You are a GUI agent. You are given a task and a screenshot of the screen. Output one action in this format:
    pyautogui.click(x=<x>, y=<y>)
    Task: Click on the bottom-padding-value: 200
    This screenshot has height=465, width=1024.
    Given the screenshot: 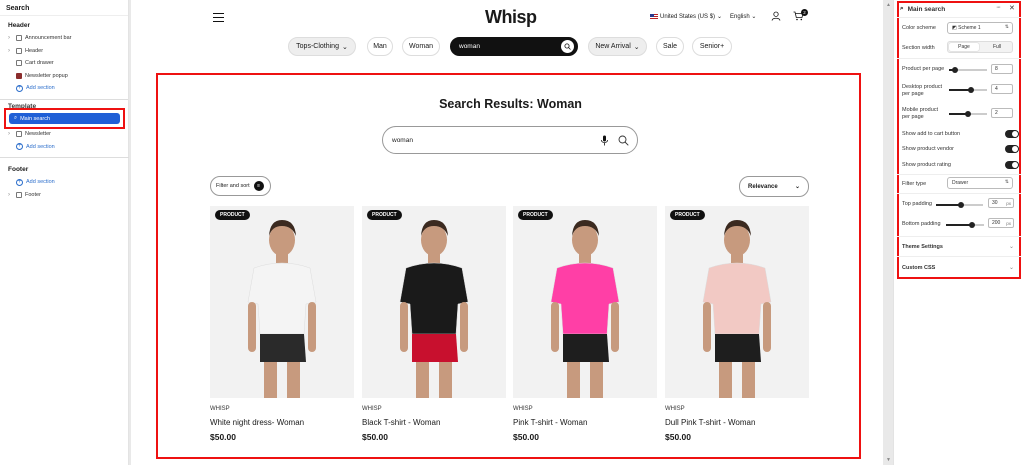 What is the action you would take?
    pyautogui.click(x=996, y=223)
    